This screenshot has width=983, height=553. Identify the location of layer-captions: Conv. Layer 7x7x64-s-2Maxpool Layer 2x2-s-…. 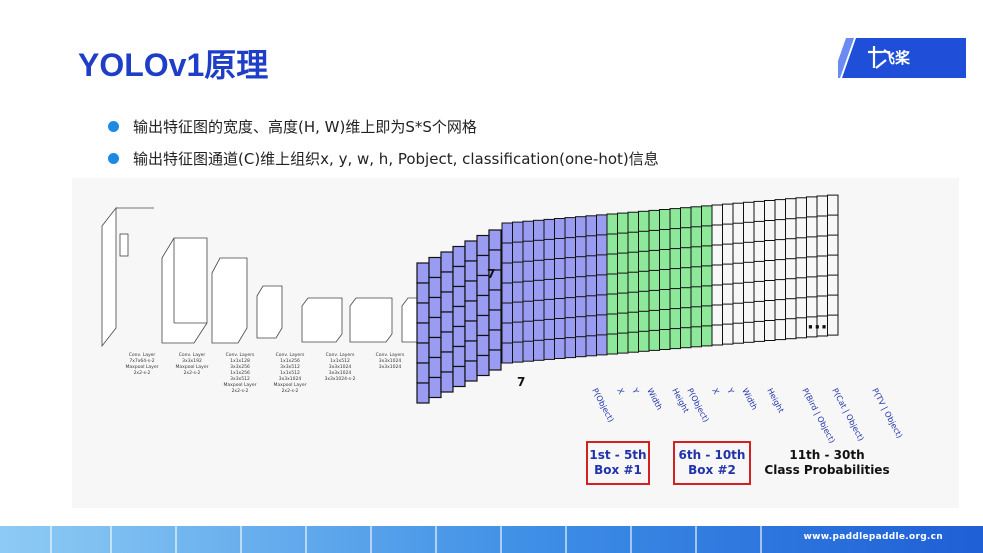
(290, 373).